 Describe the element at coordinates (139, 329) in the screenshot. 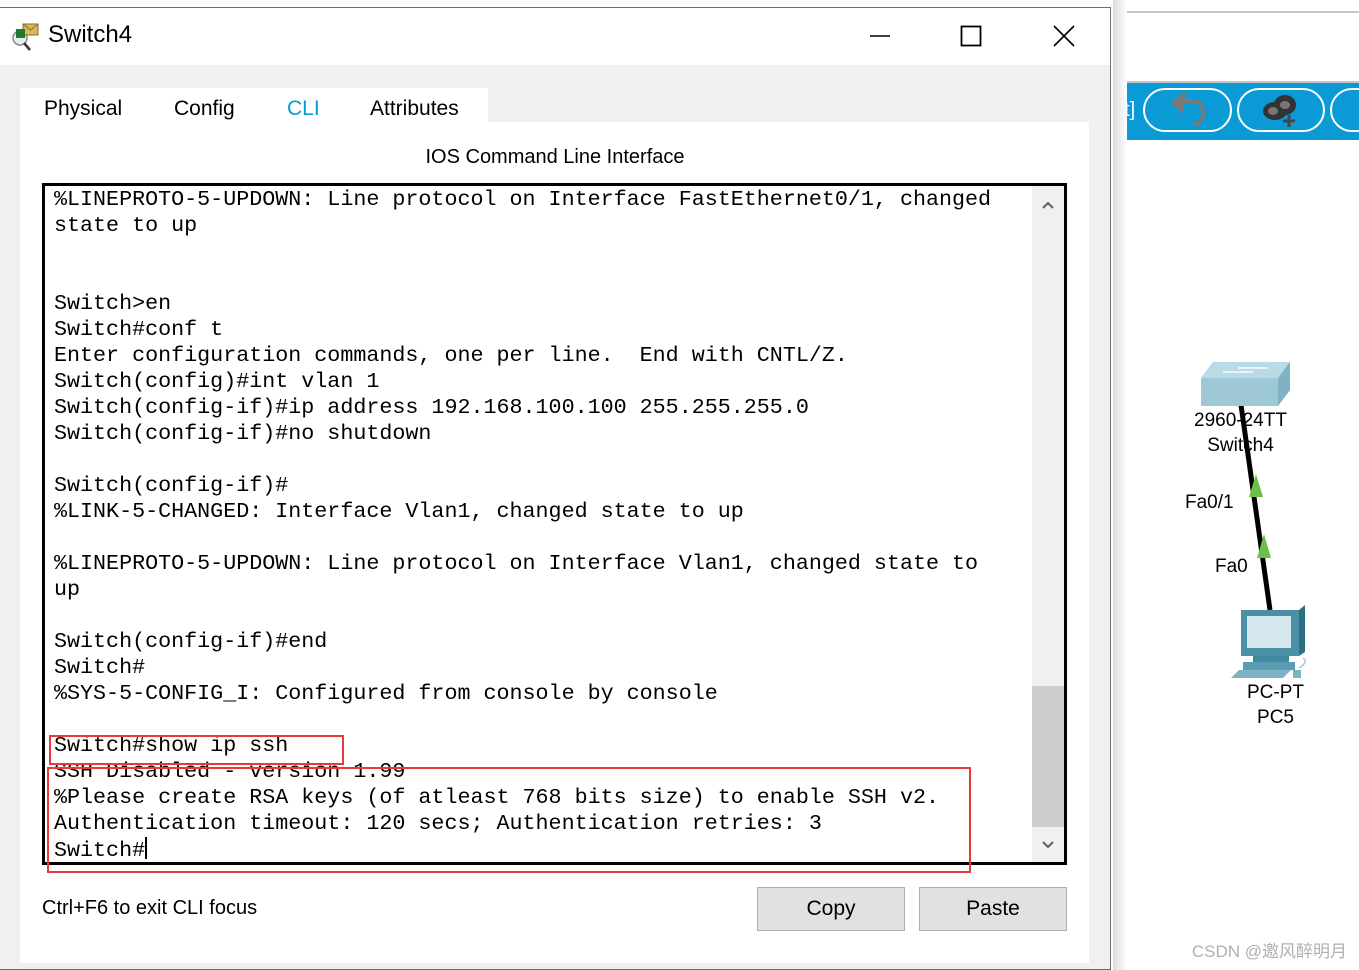

I see `terminal-line: Switch#conf t` at that location.